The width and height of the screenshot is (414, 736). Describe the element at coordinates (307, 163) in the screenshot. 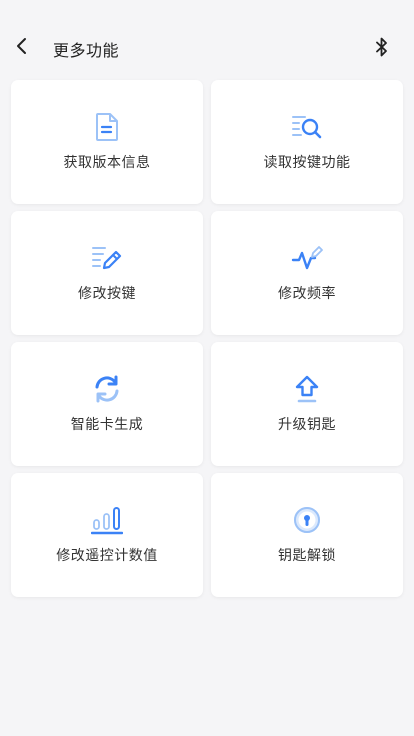

I see `feature-label: 读取按键功能` at that location.